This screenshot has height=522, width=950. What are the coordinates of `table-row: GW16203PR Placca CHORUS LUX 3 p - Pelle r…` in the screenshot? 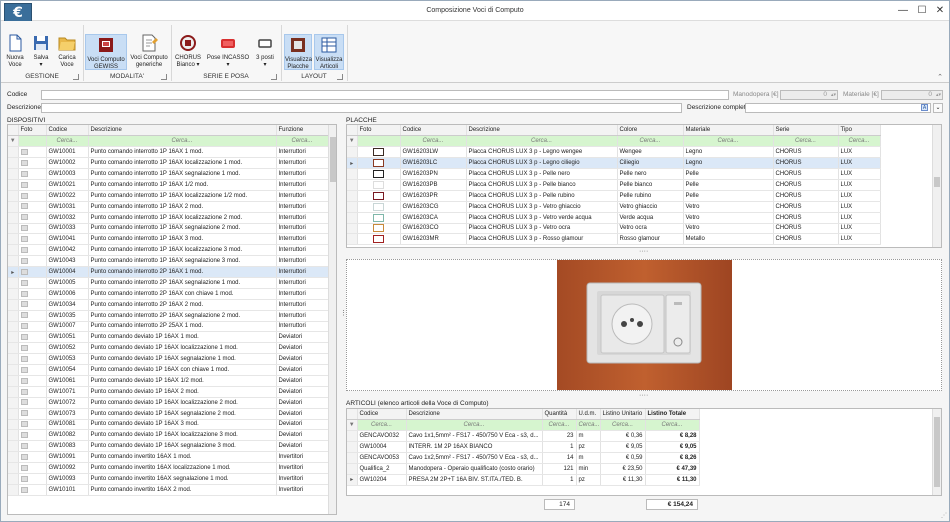 It's located at (614, 196).